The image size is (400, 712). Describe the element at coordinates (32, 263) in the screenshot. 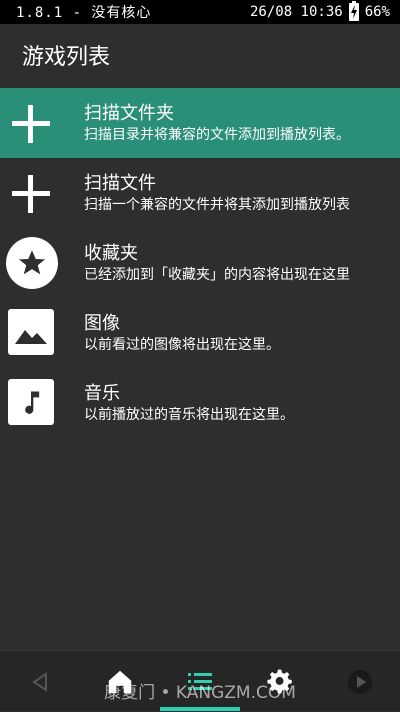

I see `star-icon` at that location.